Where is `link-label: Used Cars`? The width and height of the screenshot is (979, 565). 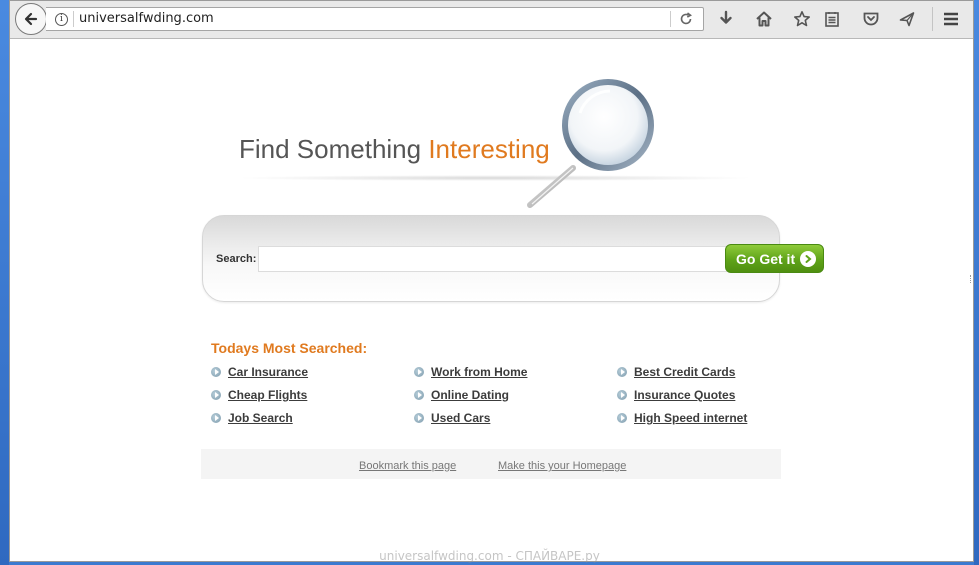
link-label: Used Cars is located at coordinates (460, 418).